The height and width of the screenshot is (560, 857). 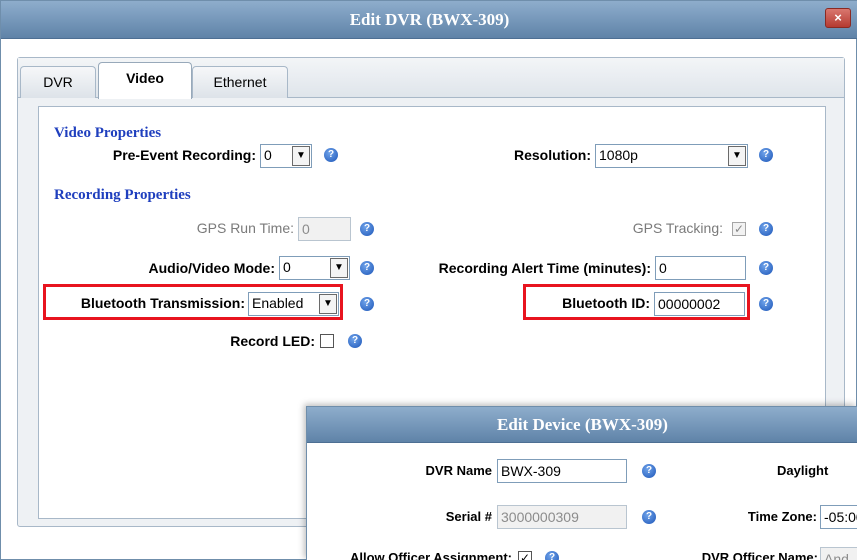 I want to click on video-properties-heading: Video Properties, so click(x=108, y=133).